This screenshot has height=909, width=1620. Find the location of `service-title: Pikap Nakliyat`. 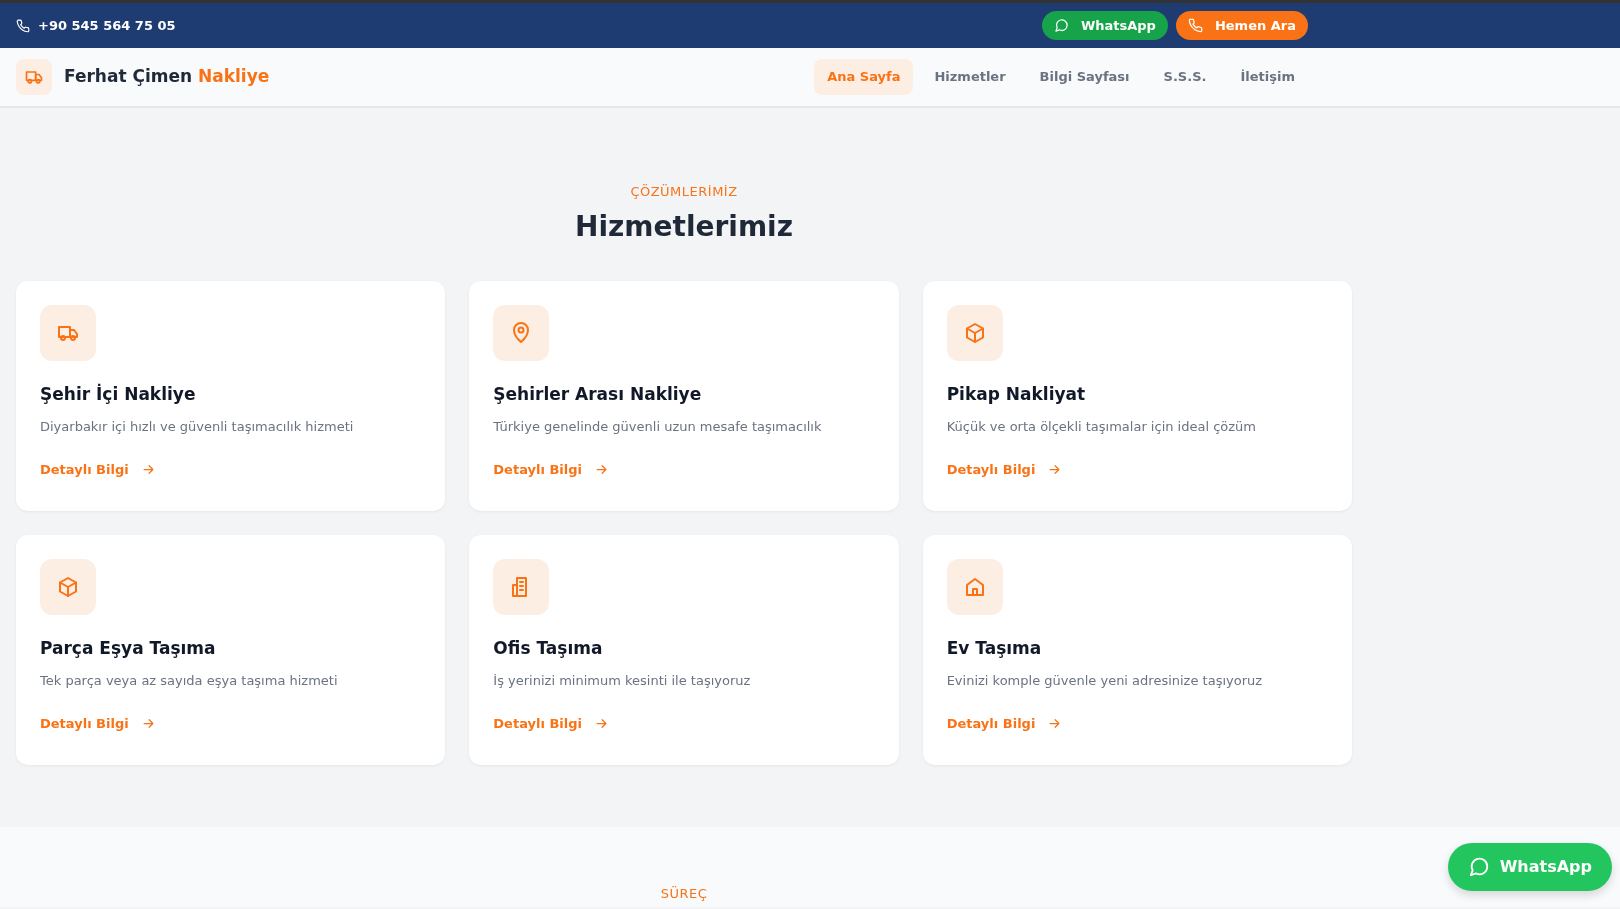

service-title: Pikap Nakliyat is located at coordinates (1016, 394).